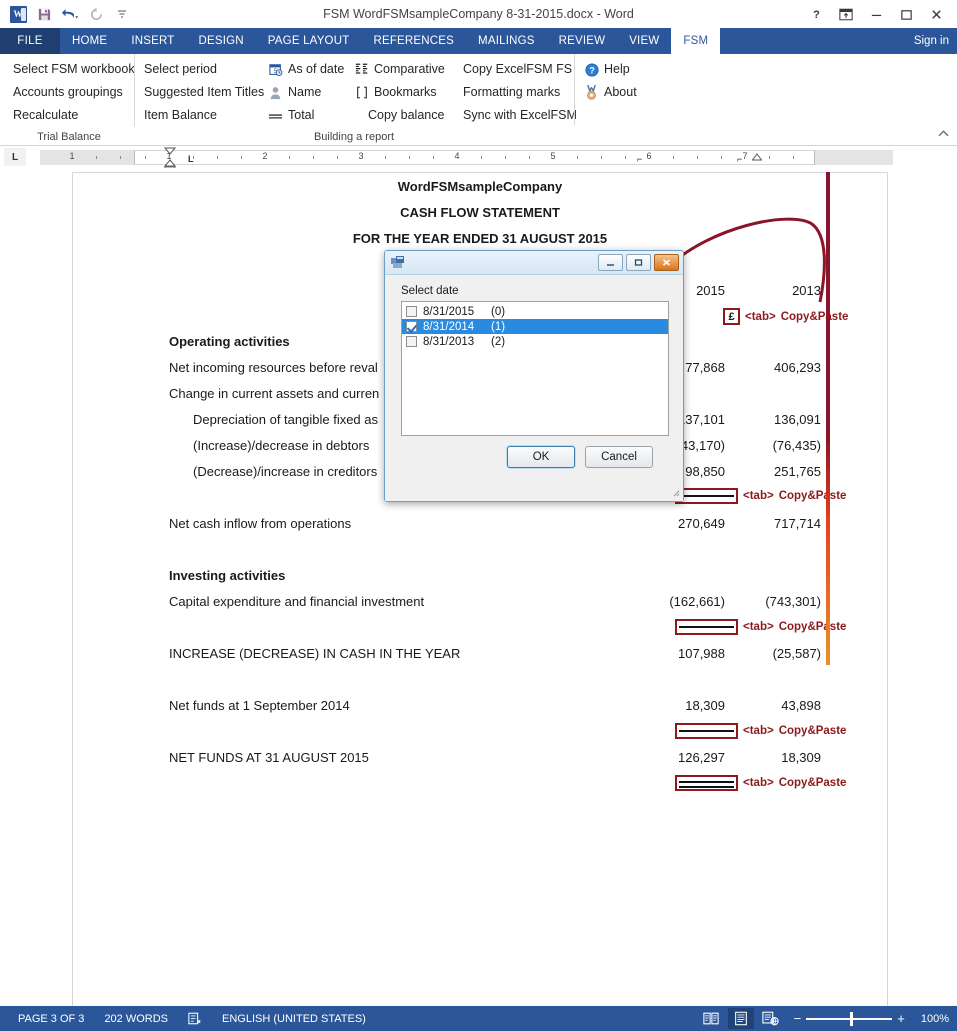 Image resolution: width=957 pixels, height=1031 pixels. Describe the element at coordinates (901, 1018) in the screenshot. I see `zoom-in-button: +` at that location.